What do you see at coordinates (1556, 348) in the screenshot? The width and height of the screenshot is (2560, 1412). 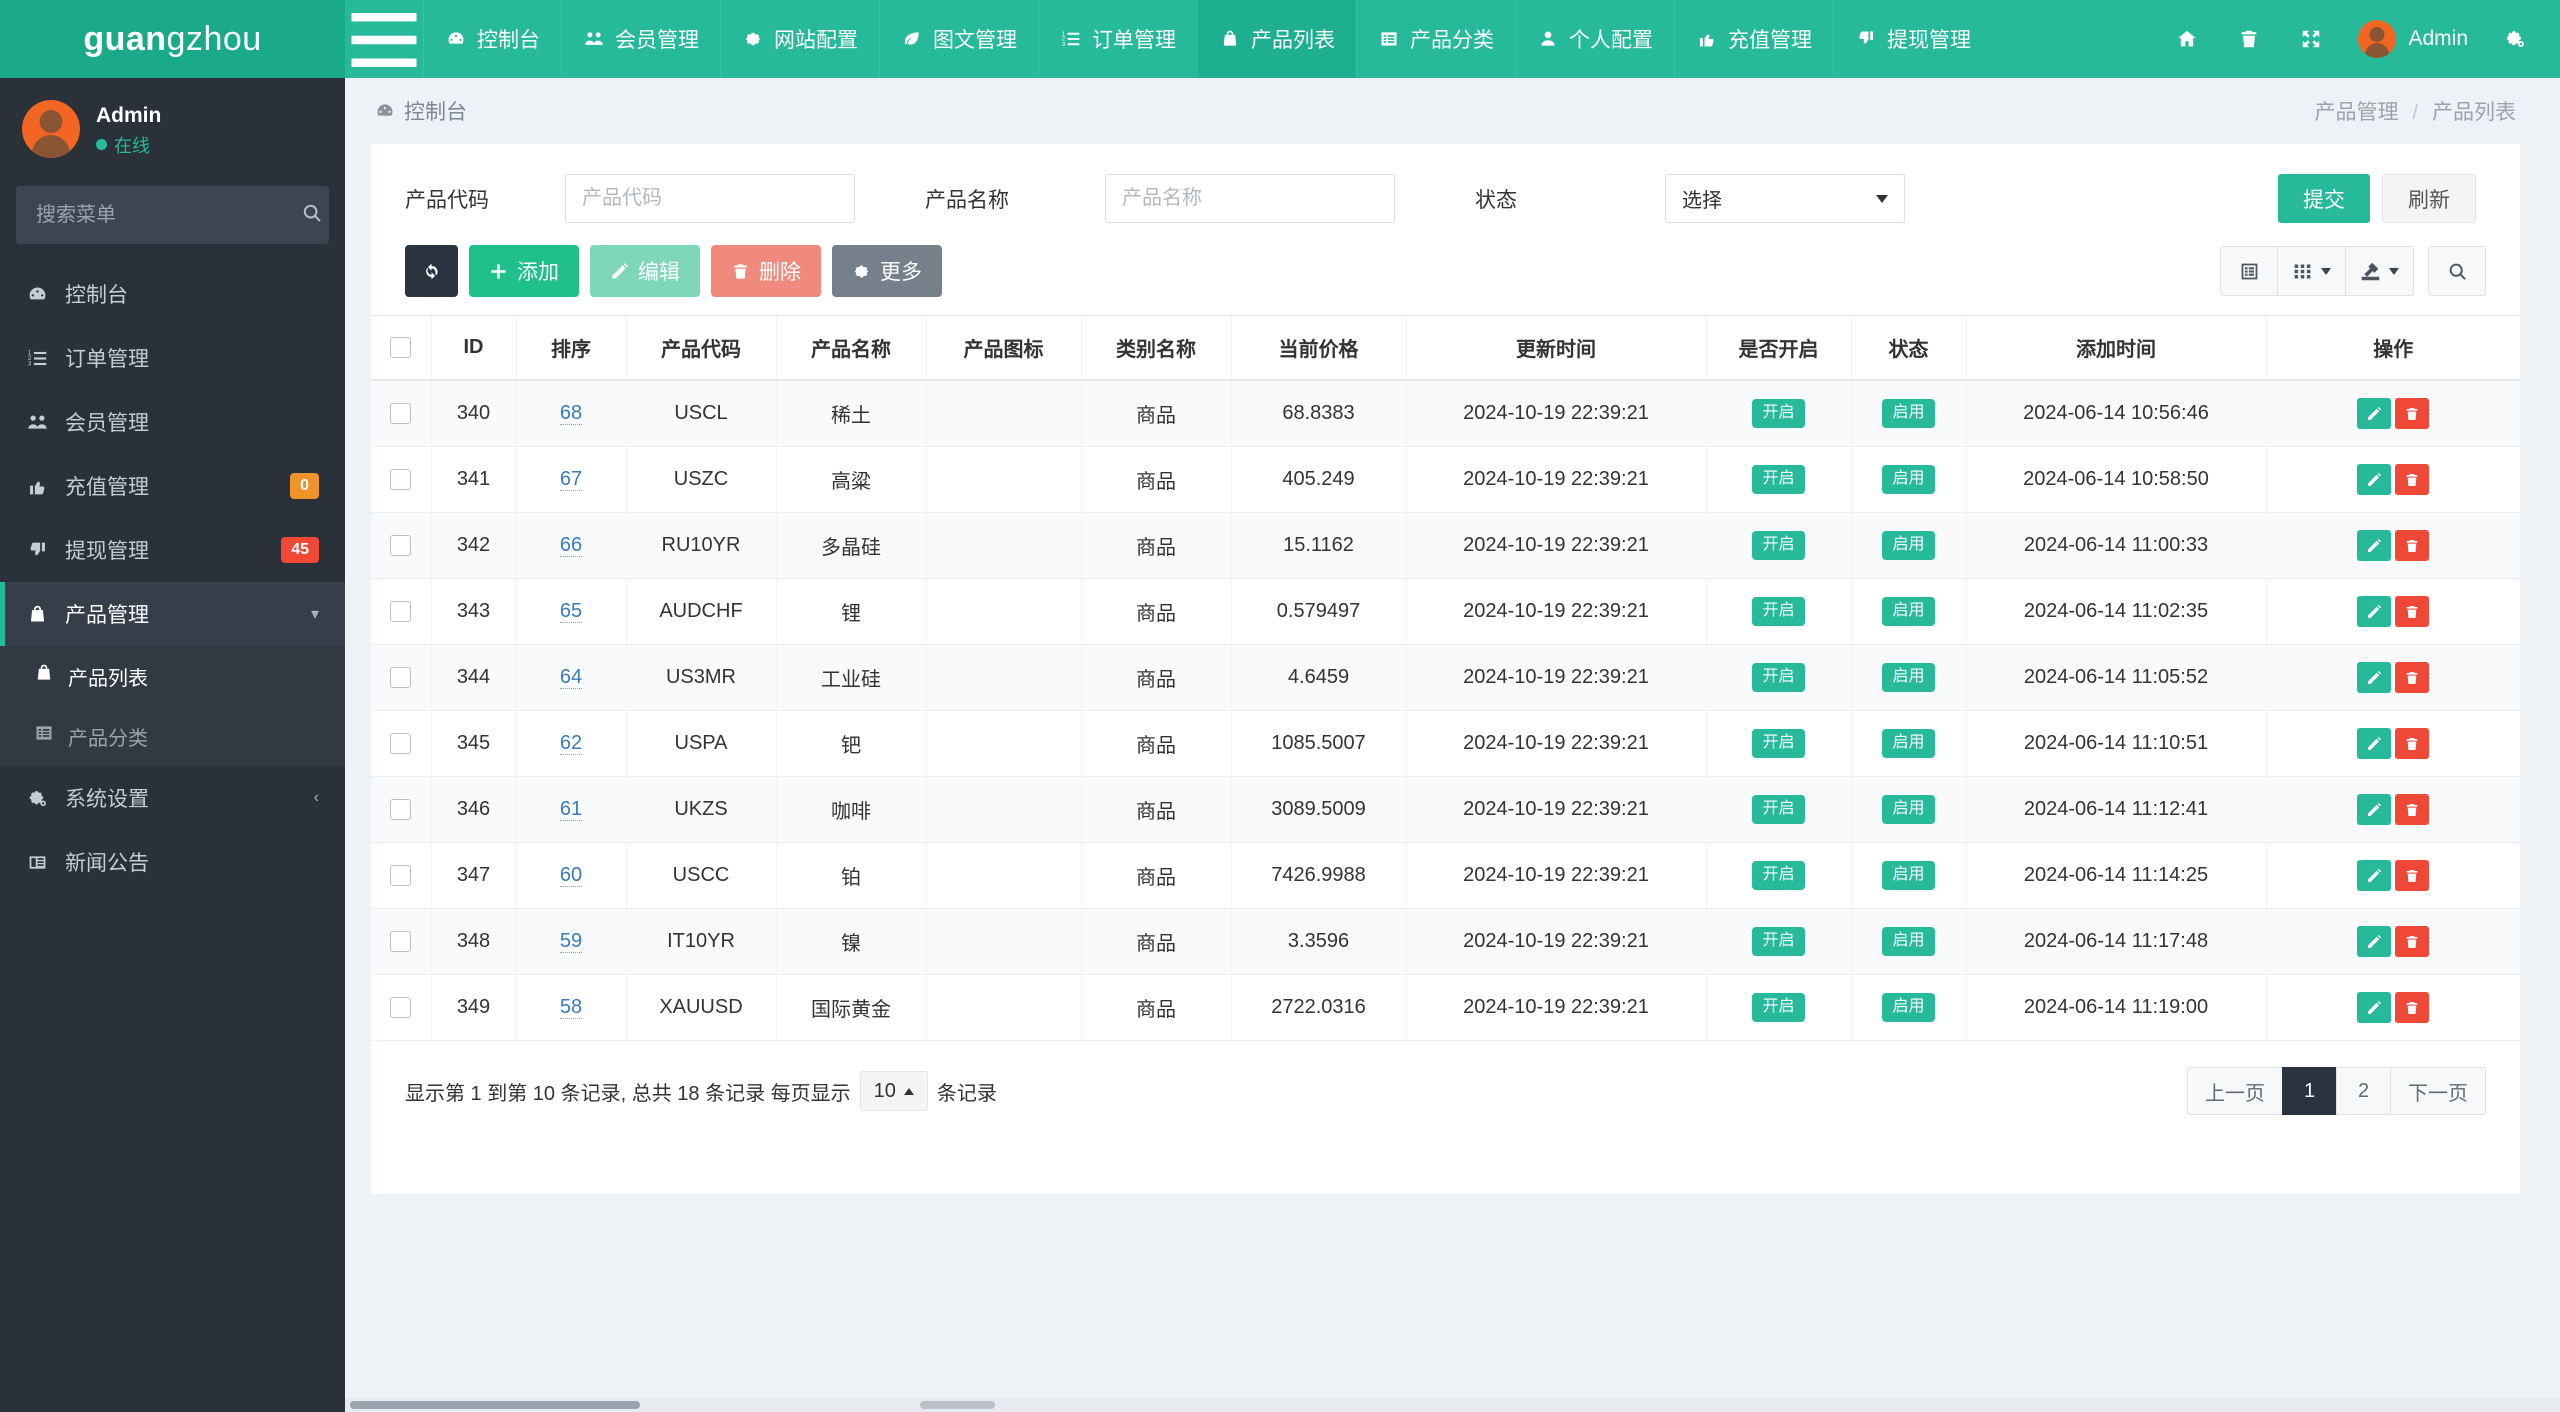 I see `th-updated: 更新时间` at bounding box center [1556, 348].